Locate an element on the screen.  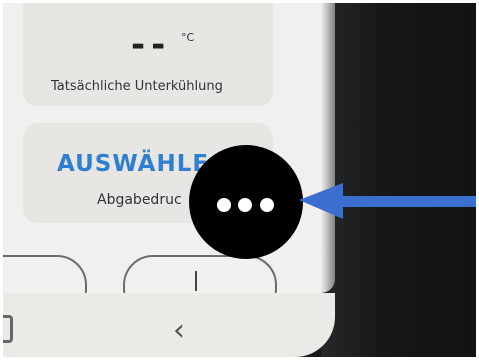
subcooling-value: -- is located at coordinates (151, 45).